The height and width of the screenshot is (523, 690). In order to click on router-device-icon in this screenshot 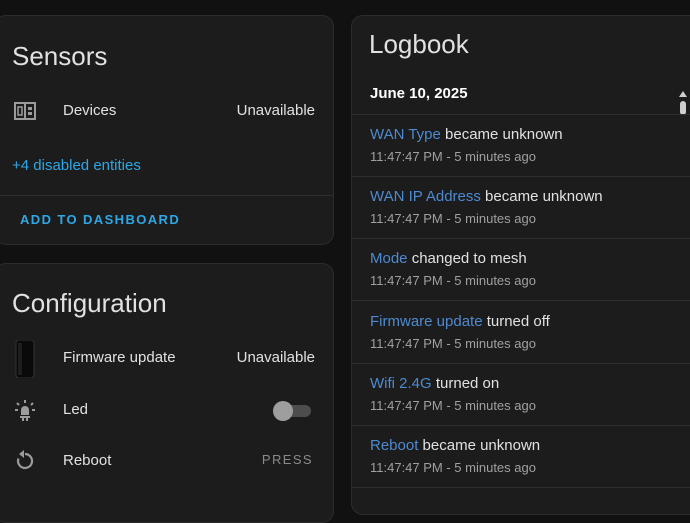, I will do `click(25, 359)`.